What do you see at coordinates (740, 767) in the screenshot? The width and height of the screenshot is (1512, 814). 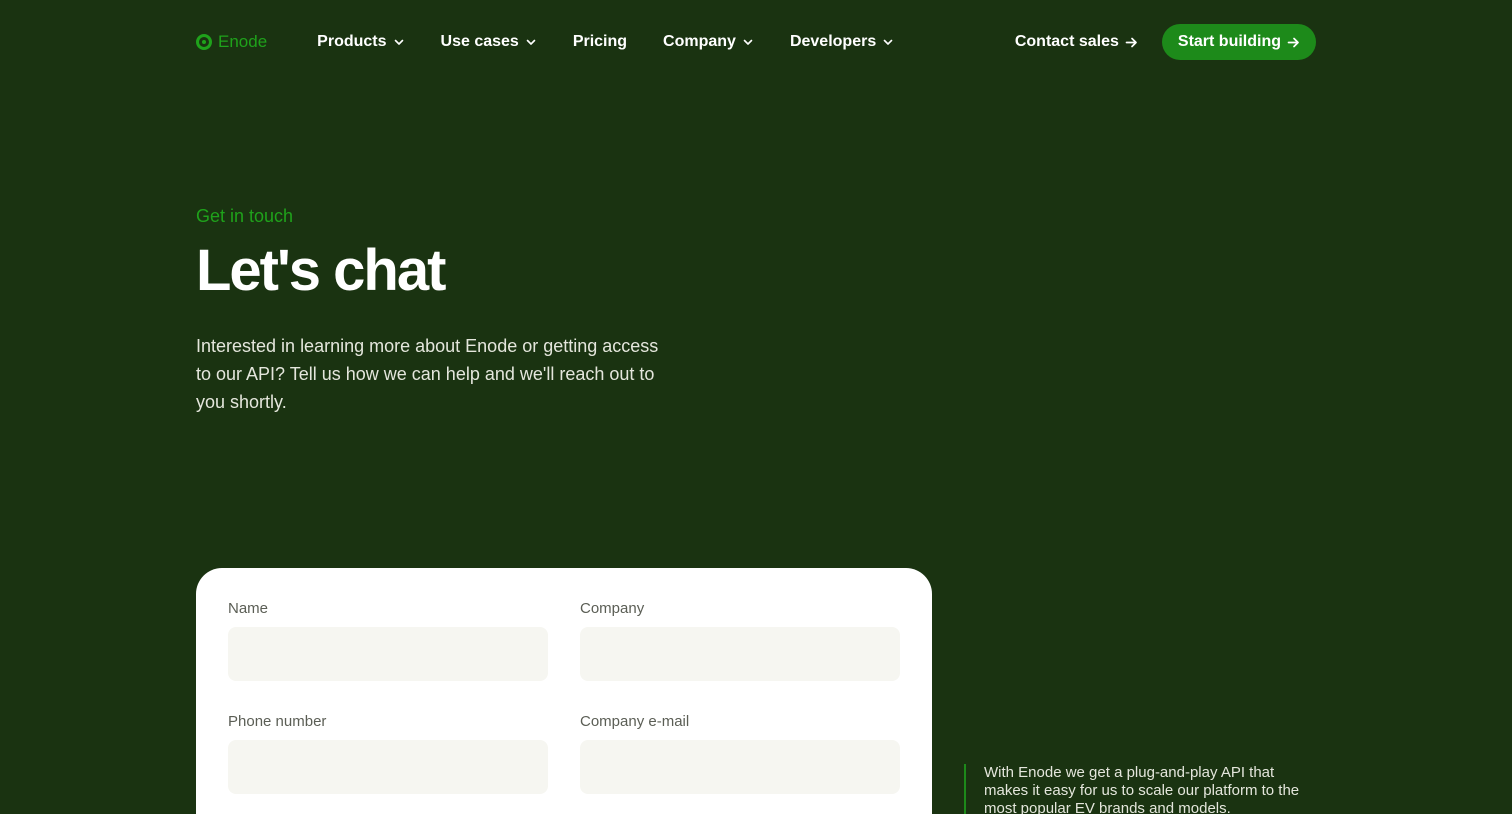 I see `company-email-input` at bounding box center [740, 767].